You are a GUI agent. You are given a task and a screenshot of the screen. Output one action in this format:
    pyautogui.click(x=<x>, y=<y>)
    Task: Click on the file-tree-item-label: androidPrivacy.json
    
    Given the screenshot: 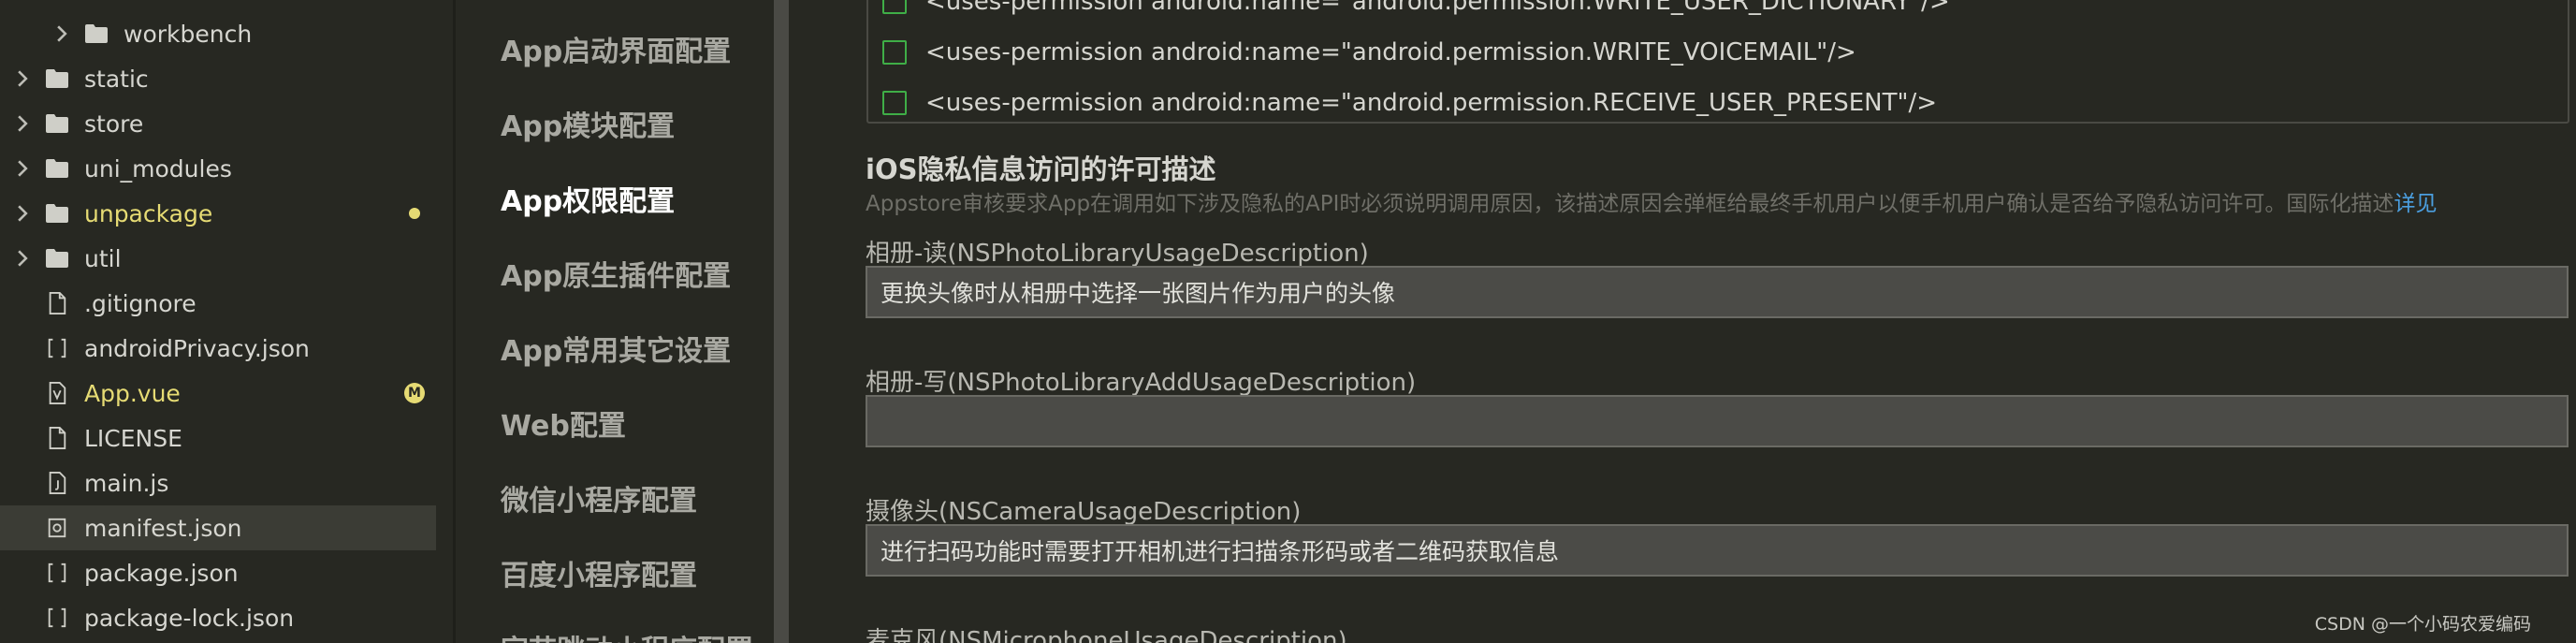 What is the action you would take?
    pyautogui.click(x=197, y=348)
    